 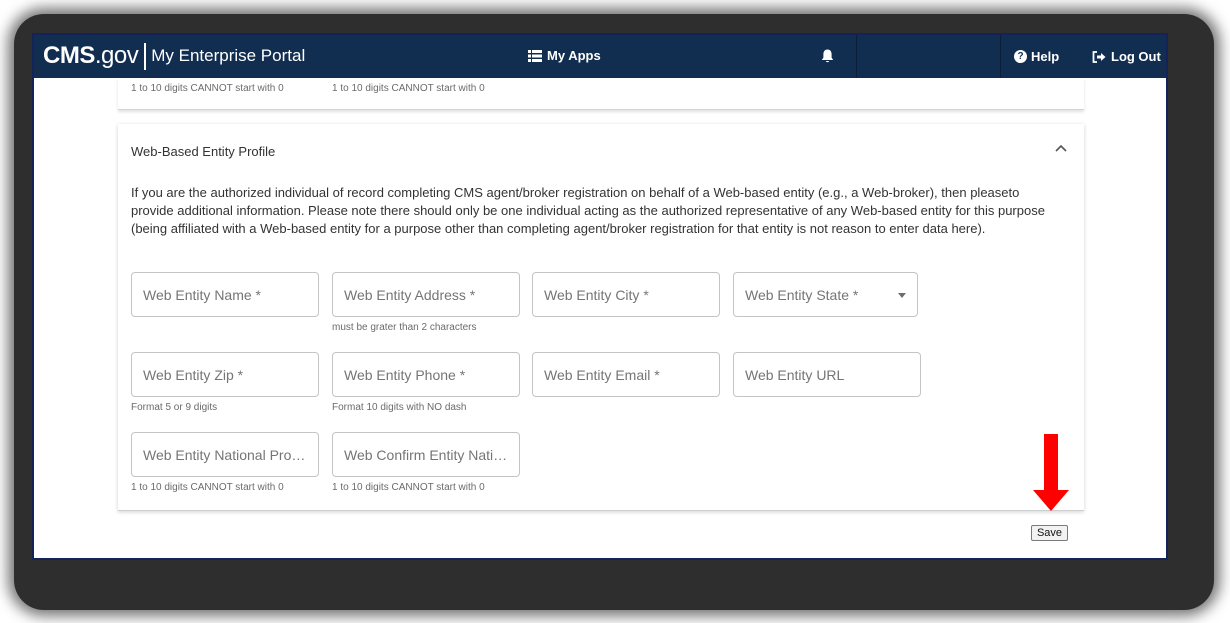 I want to click on save-button: Save, so click(x=1049, y=533).